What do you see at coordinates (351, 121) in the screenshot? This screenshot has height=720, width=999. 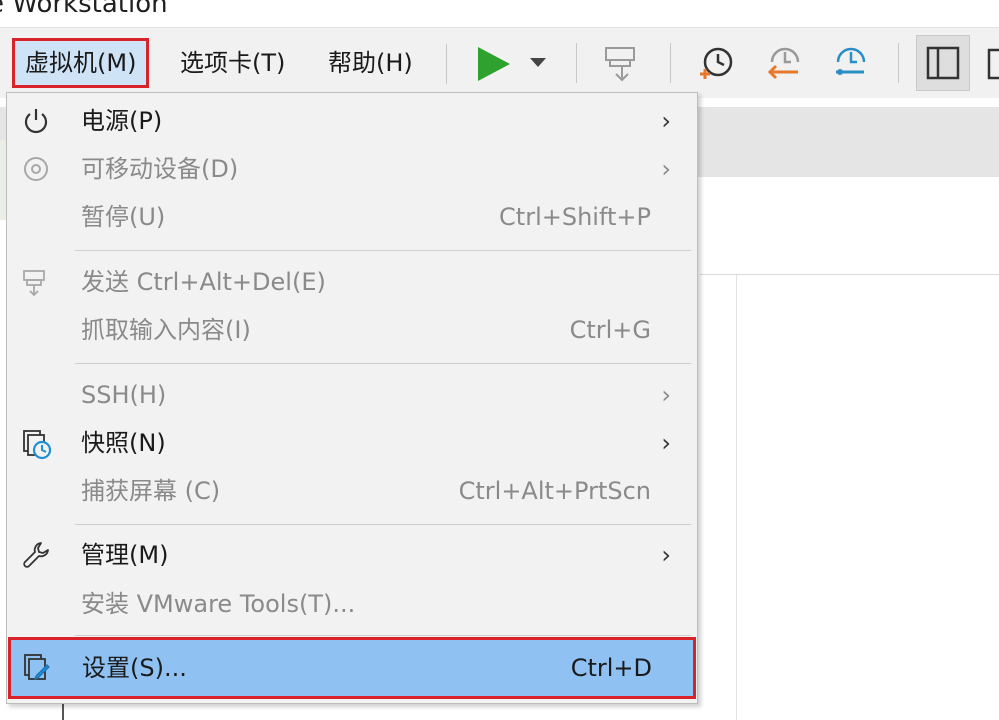 I see `menu-item-power: 电源(P) ›` at bounding box center [351, 121].